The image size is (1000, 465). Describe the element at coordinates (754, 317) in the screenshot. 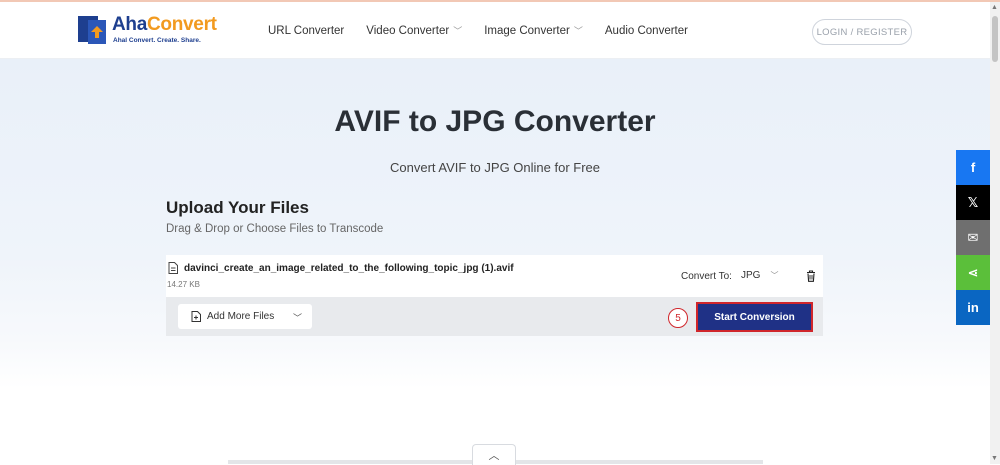

I see `start-conversion-button: Start Conversion` at that location.